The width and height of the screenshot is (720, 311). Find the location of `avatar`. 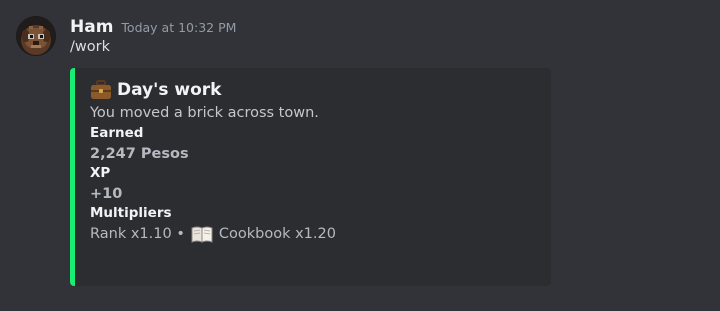

avatar is located at coordinates (36, 36).